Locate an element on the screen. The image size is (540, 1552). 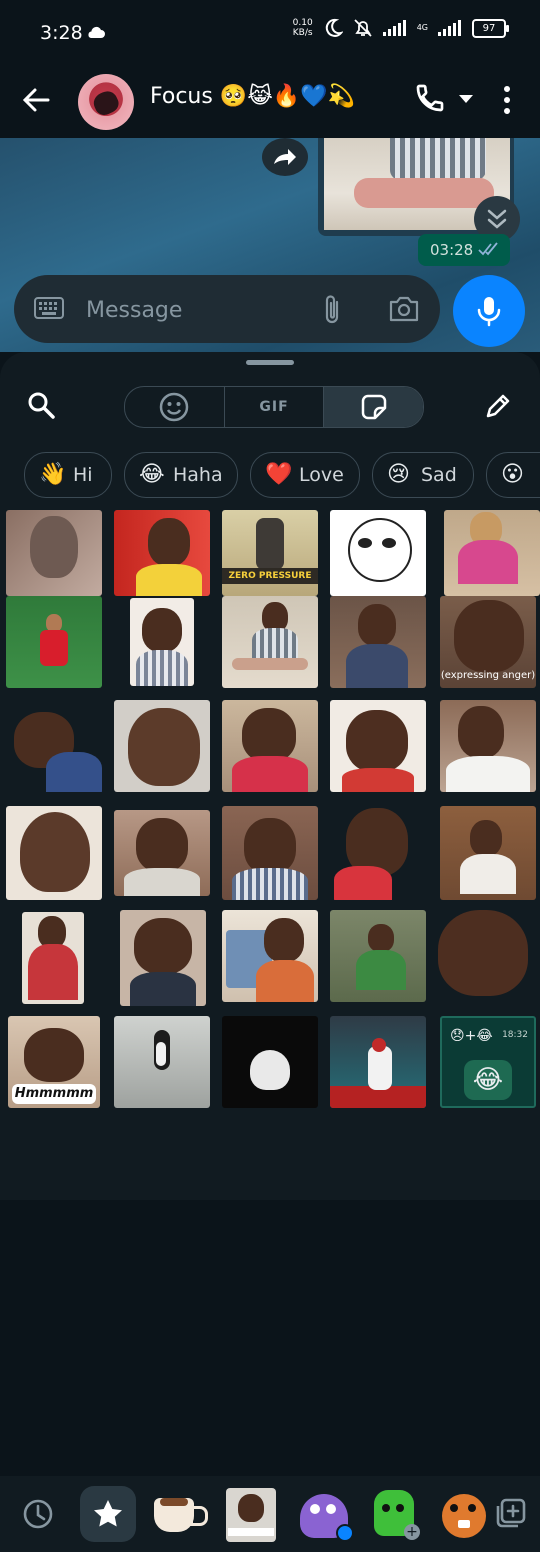
chat-screenshot-emojis: 😞+😂 is located at coordinates (471, 1036).